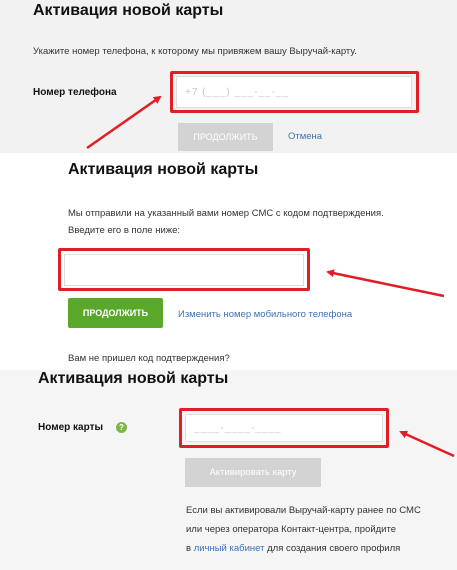 This screenshot has width=457, height=570. I want to click on arrow-to-card-input, so click(427, 444).